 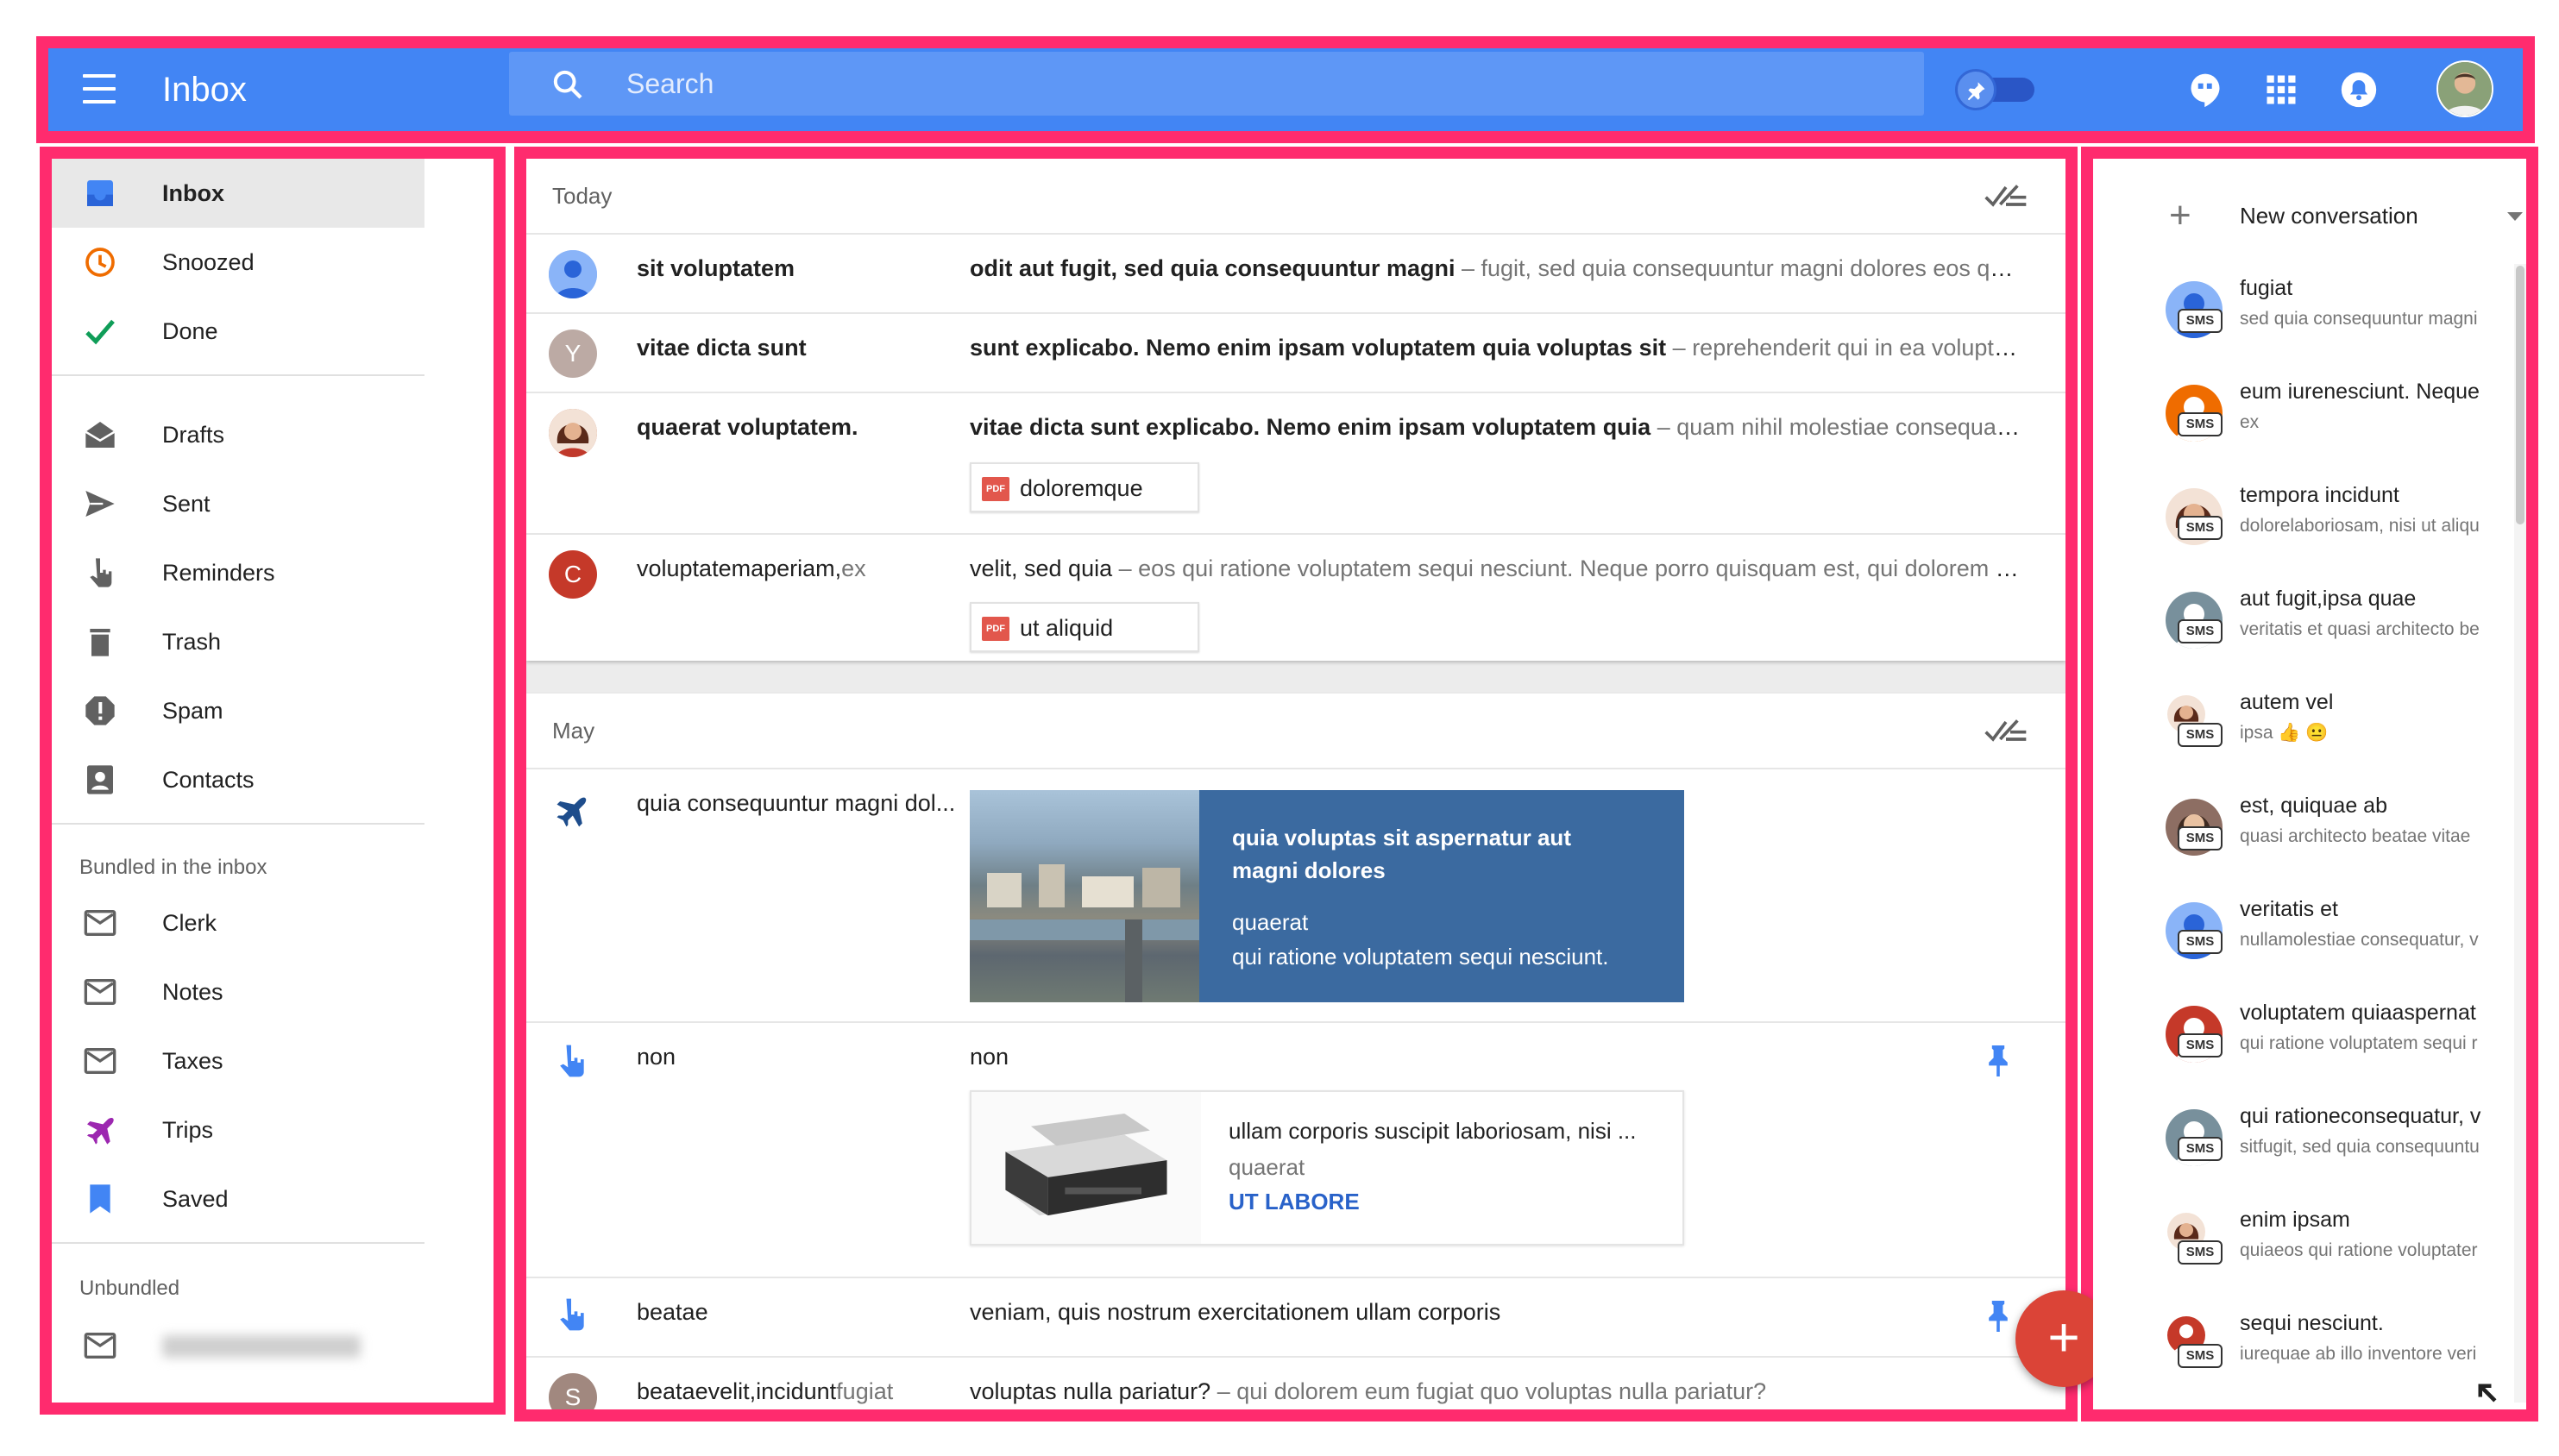 I want to click on search-box, so click(x=1216, y=84).